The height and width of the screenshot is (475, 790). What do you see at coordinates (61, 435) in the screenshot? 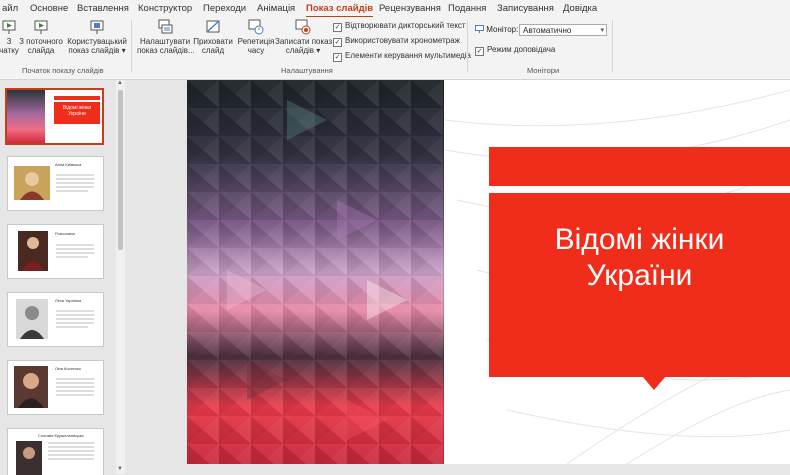
I see `thumbnail-title: Соломія Крушельницька` at bounding box center [61, 435].